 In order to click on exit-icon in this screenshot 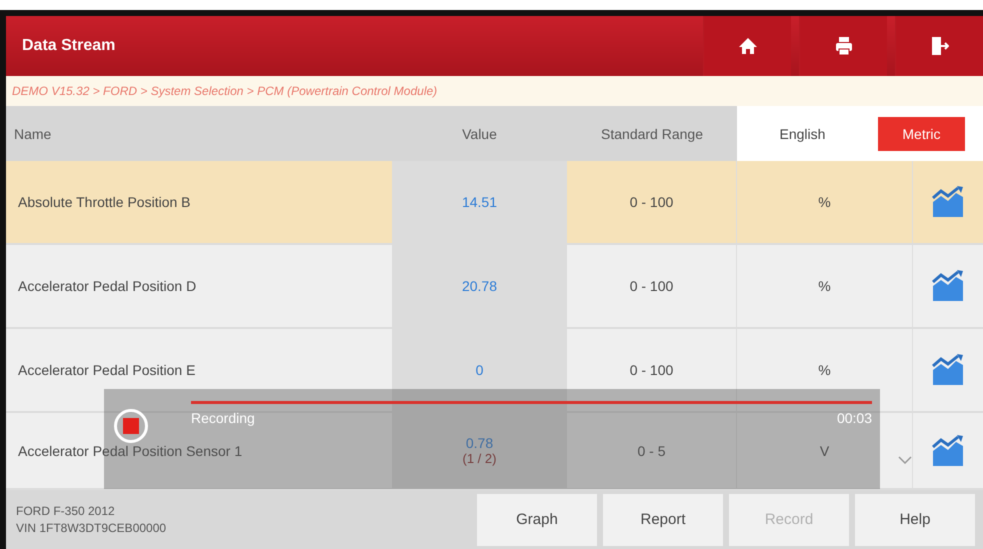, I will do `click(939, 46)`.